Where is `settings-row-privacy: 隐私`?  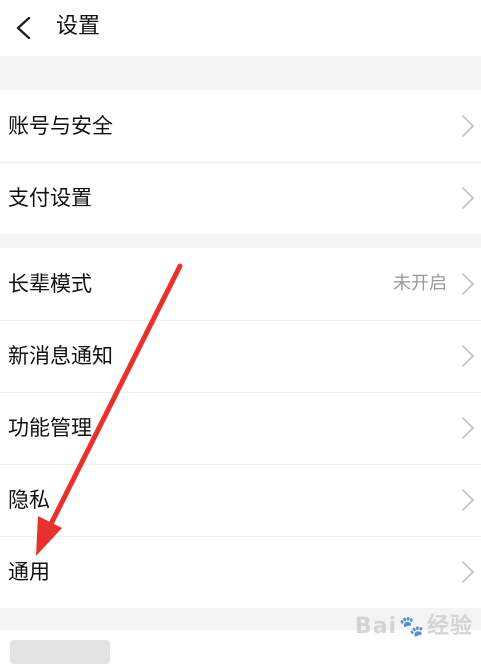
settings-row-privacy: 隐私 is located at coordinates (240, 500).